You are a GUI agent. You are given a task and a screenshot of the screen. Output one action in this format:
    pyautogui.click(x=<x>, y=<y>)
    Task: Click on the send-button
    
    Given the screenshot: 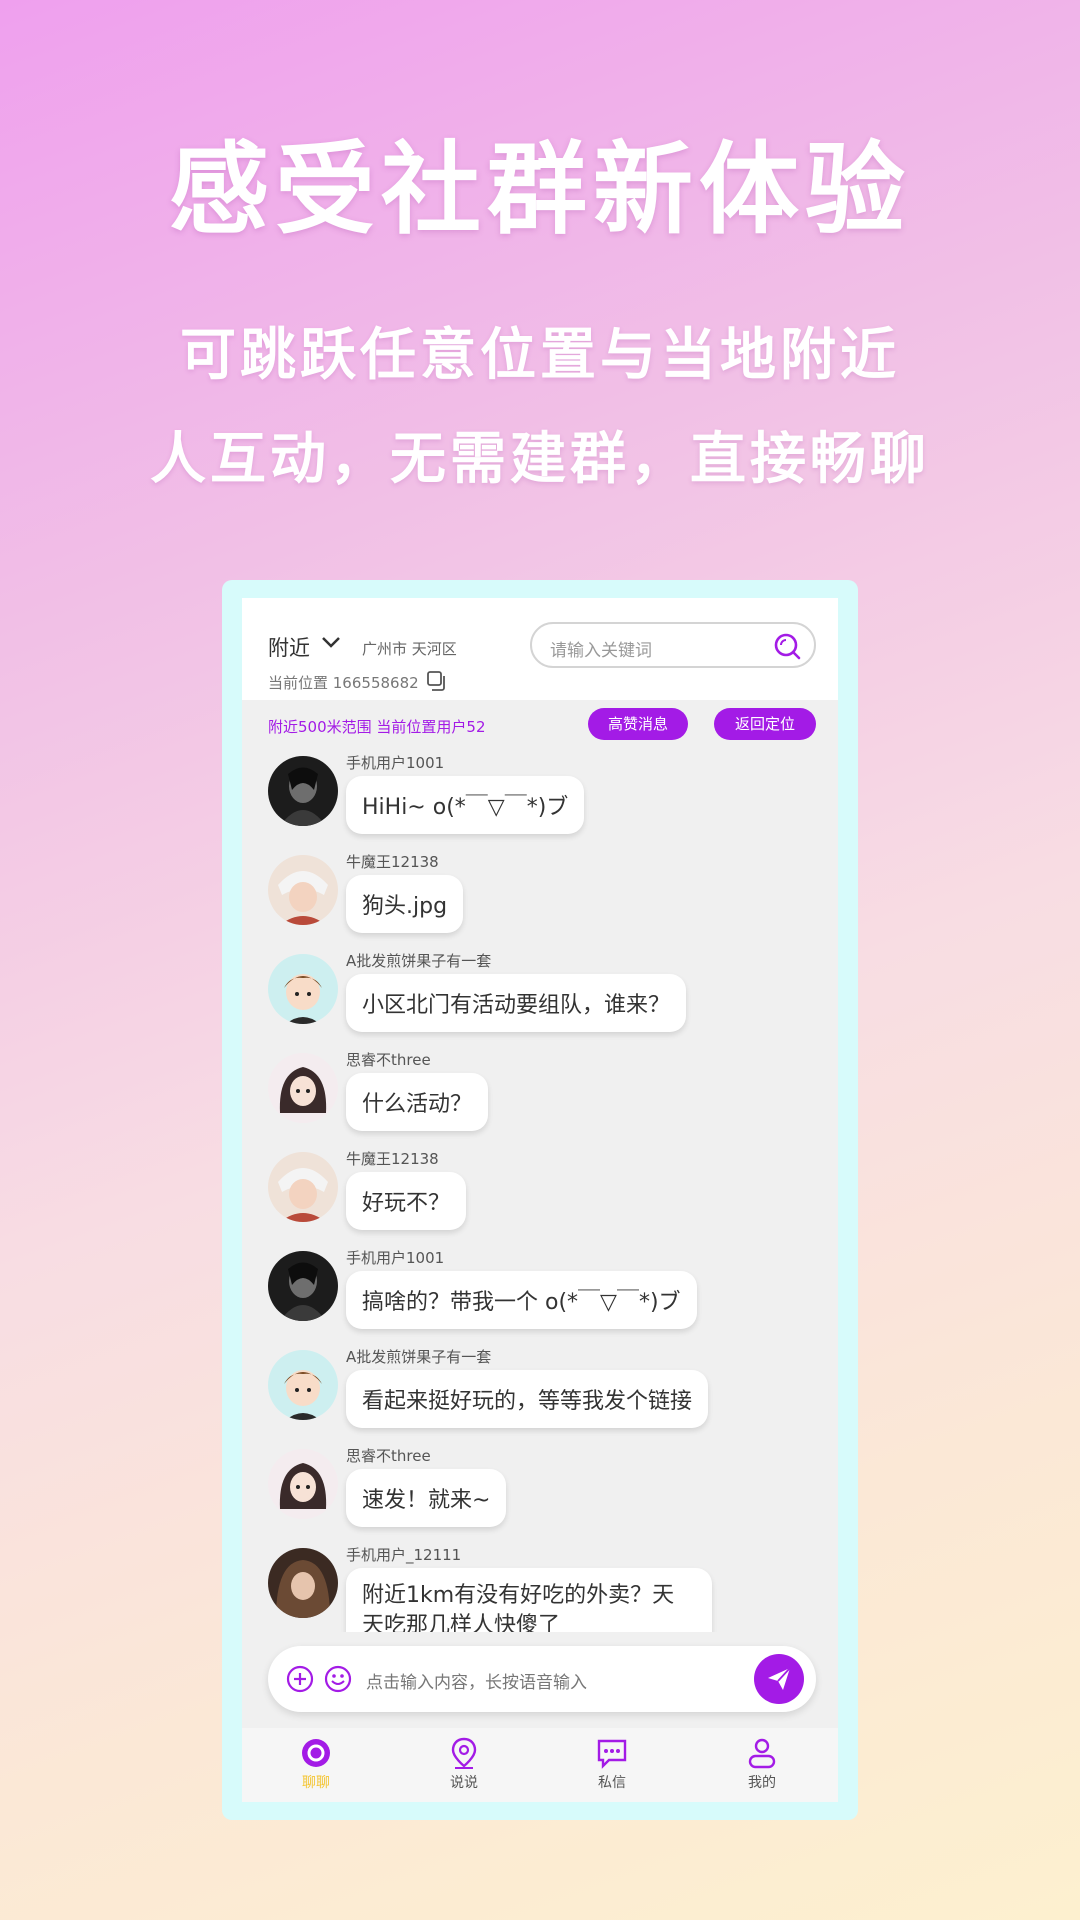 What is the action you would take?
    pyautogui.click(x=779, y=1679)
    